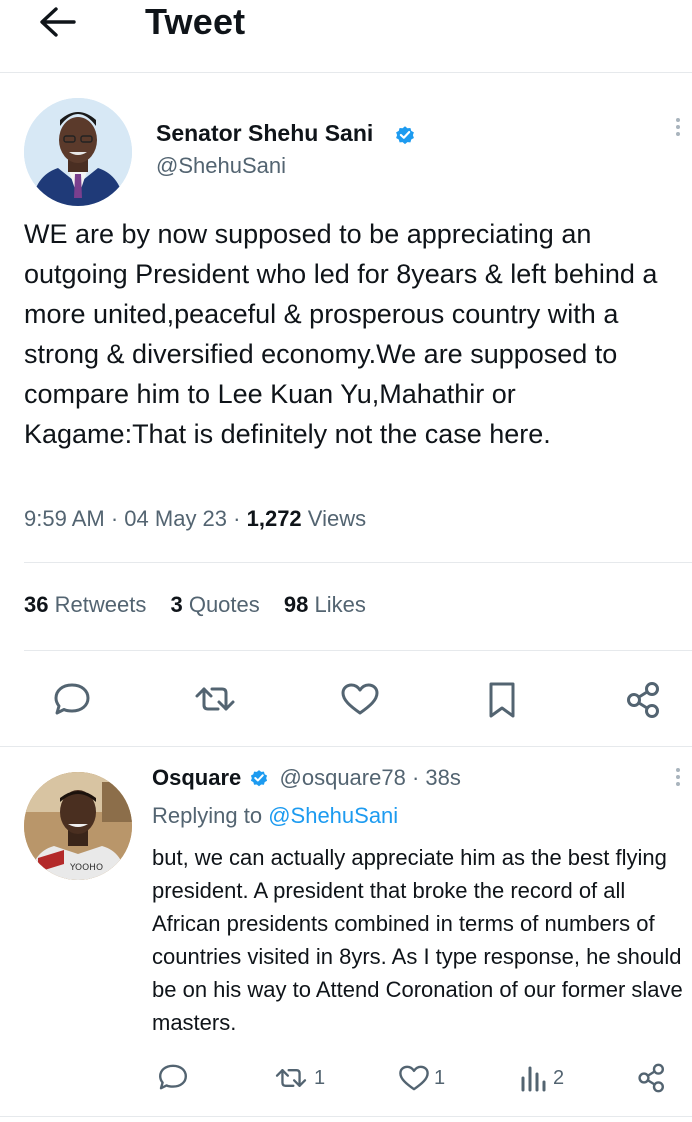 Image resolution: width=692 pixels, height=1122 pixels. I want to click on header-divider, so click(346, 72).